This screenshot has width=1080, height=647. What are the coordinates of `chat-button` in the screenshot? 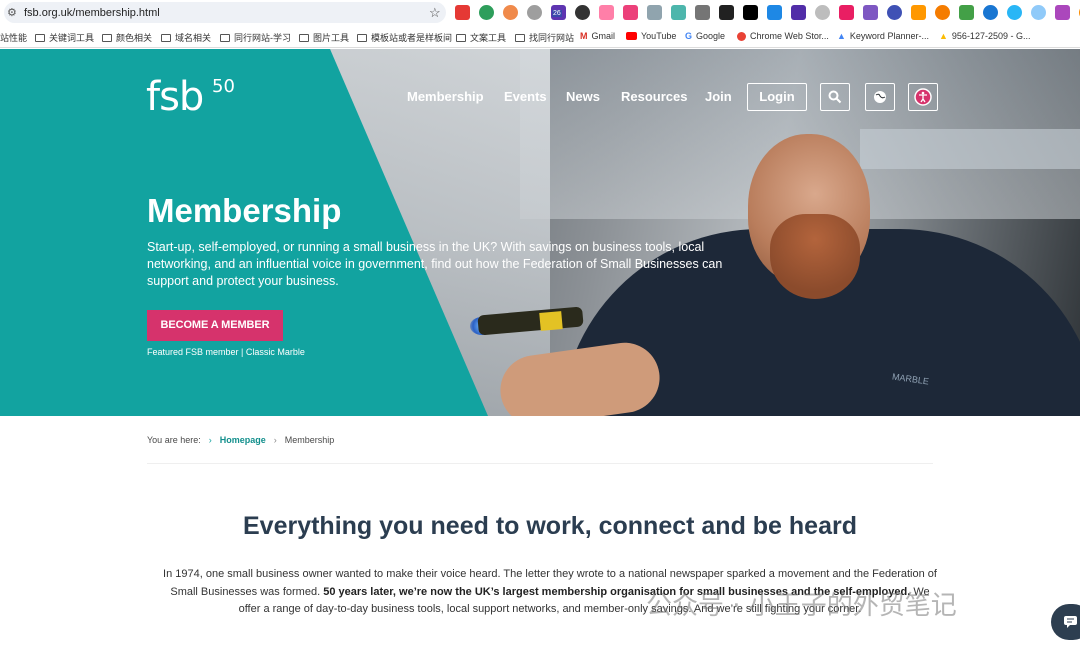 It's located at (1065, 622).